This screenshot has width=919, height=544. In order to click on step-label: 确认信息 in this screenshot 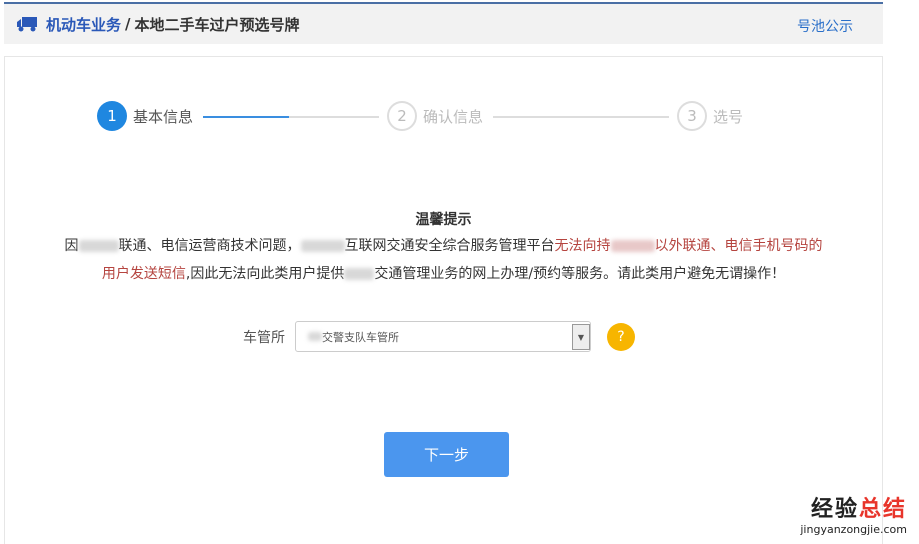, I will do `click(453, 116)`.